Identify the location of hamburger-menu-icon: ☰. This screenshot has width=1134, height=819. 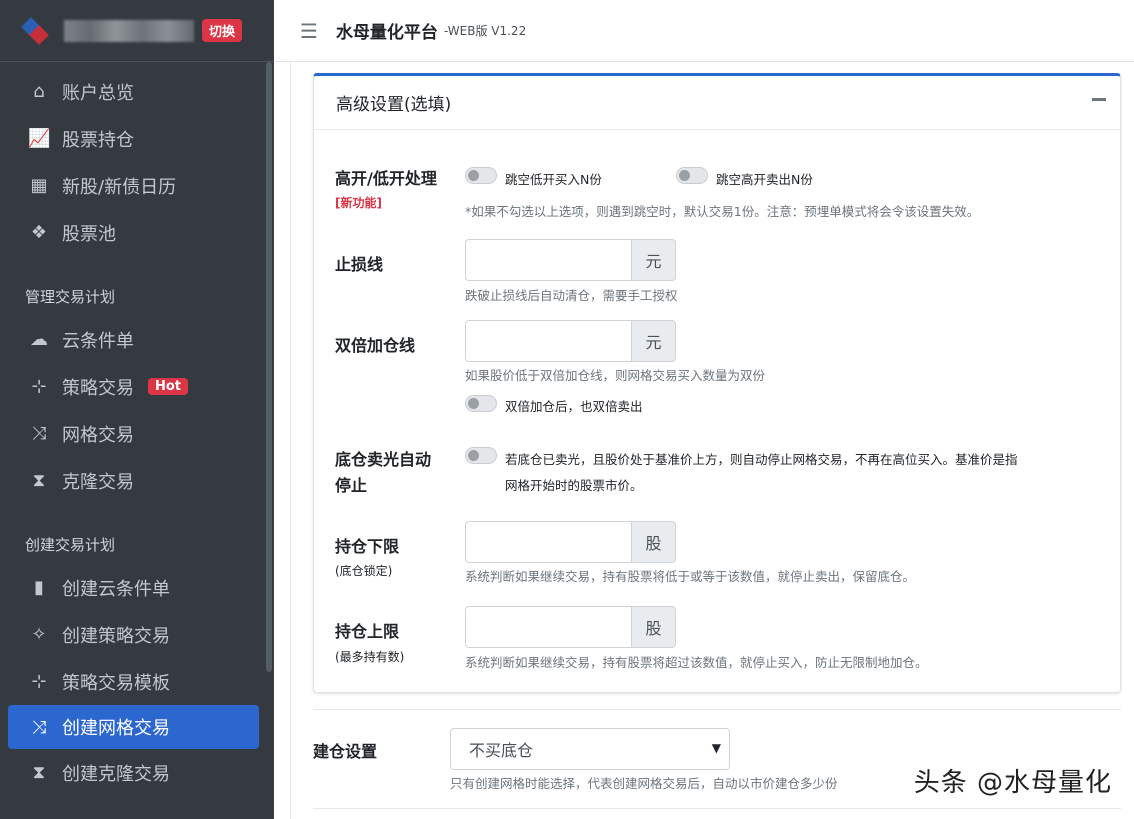
(309, 31).